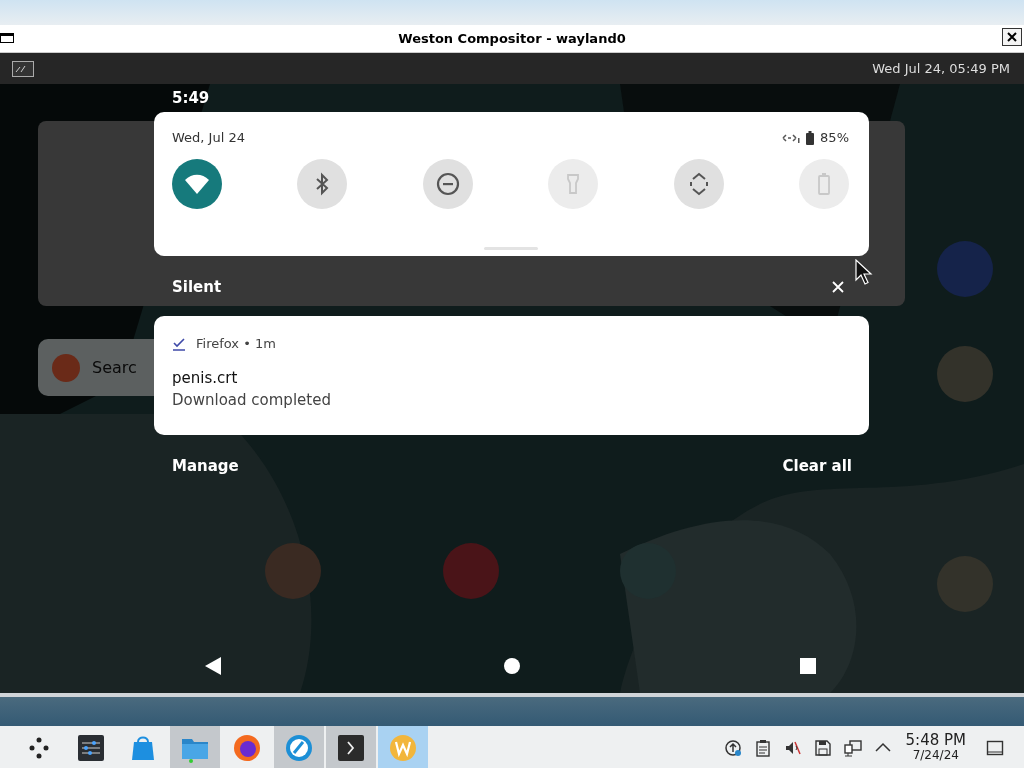 The width and height of the screenshot is (1024, 768). Describe the element at coordinates (299, 747) in the screenshot. I see `bluecircle-app-icon` at that location.